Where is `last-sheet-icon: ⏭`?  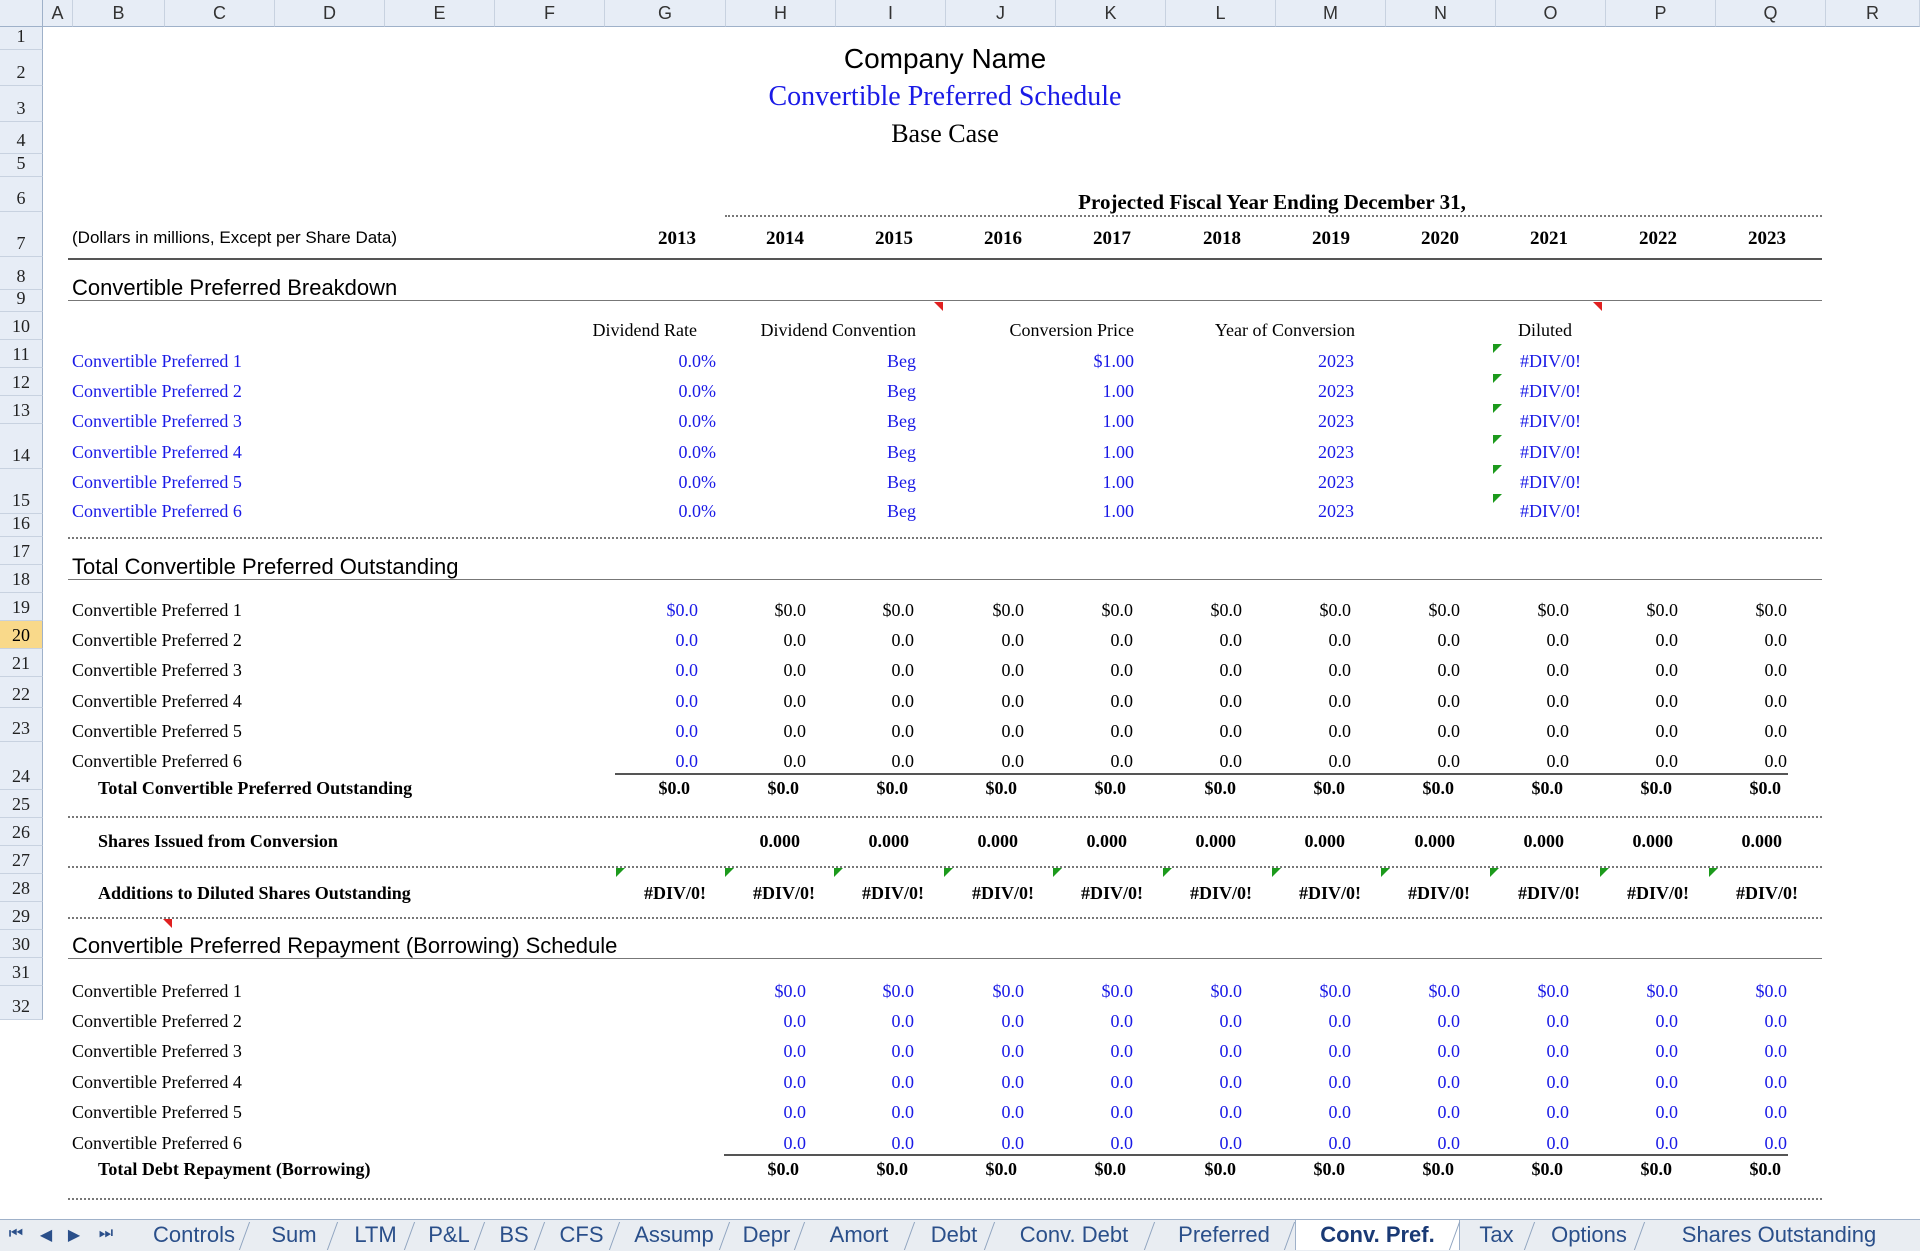 last-sheet-icon: ⏭ is located at coordinates (106, 1234).